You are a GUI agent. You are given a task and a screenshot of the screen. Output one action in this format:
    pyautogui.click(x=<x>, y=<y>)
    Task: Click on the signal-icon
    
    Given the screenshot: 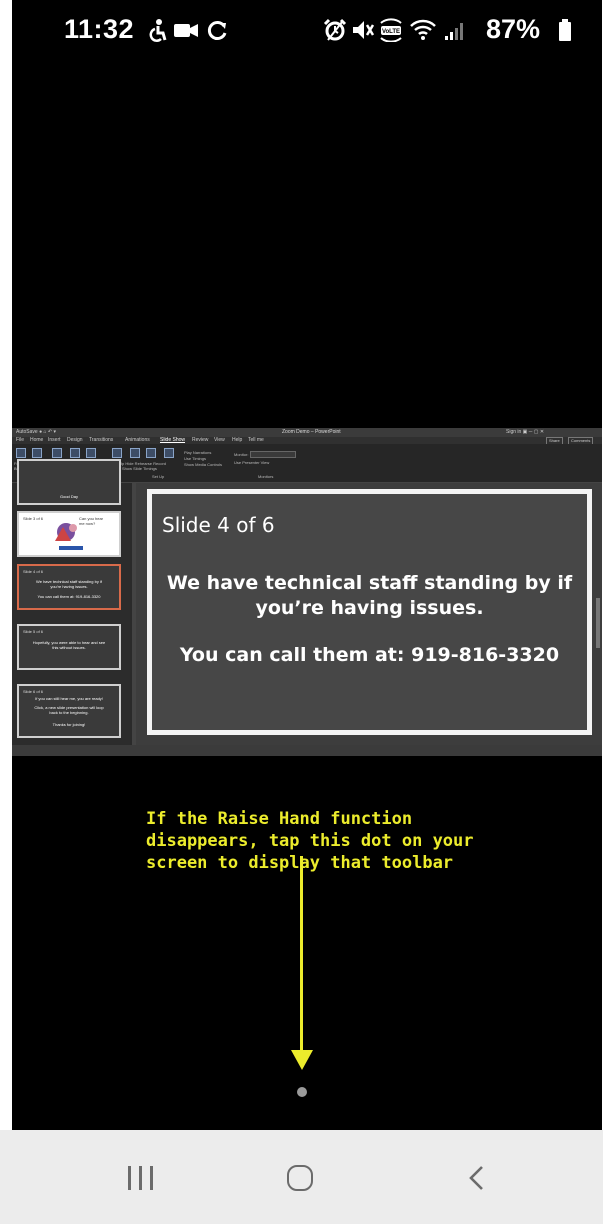 What is the action you would take?
    pyautogui.click(x=454, y=31)
    